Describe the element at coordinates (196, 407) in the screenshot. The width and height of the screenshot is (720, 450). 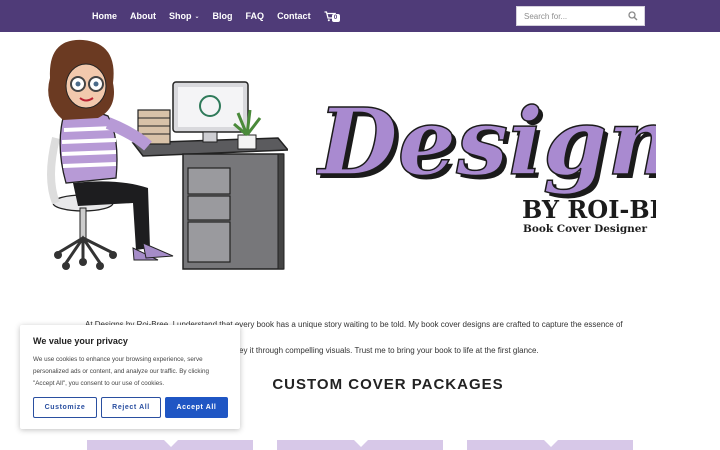
I see `accept-all-button: Accept All` at that location.